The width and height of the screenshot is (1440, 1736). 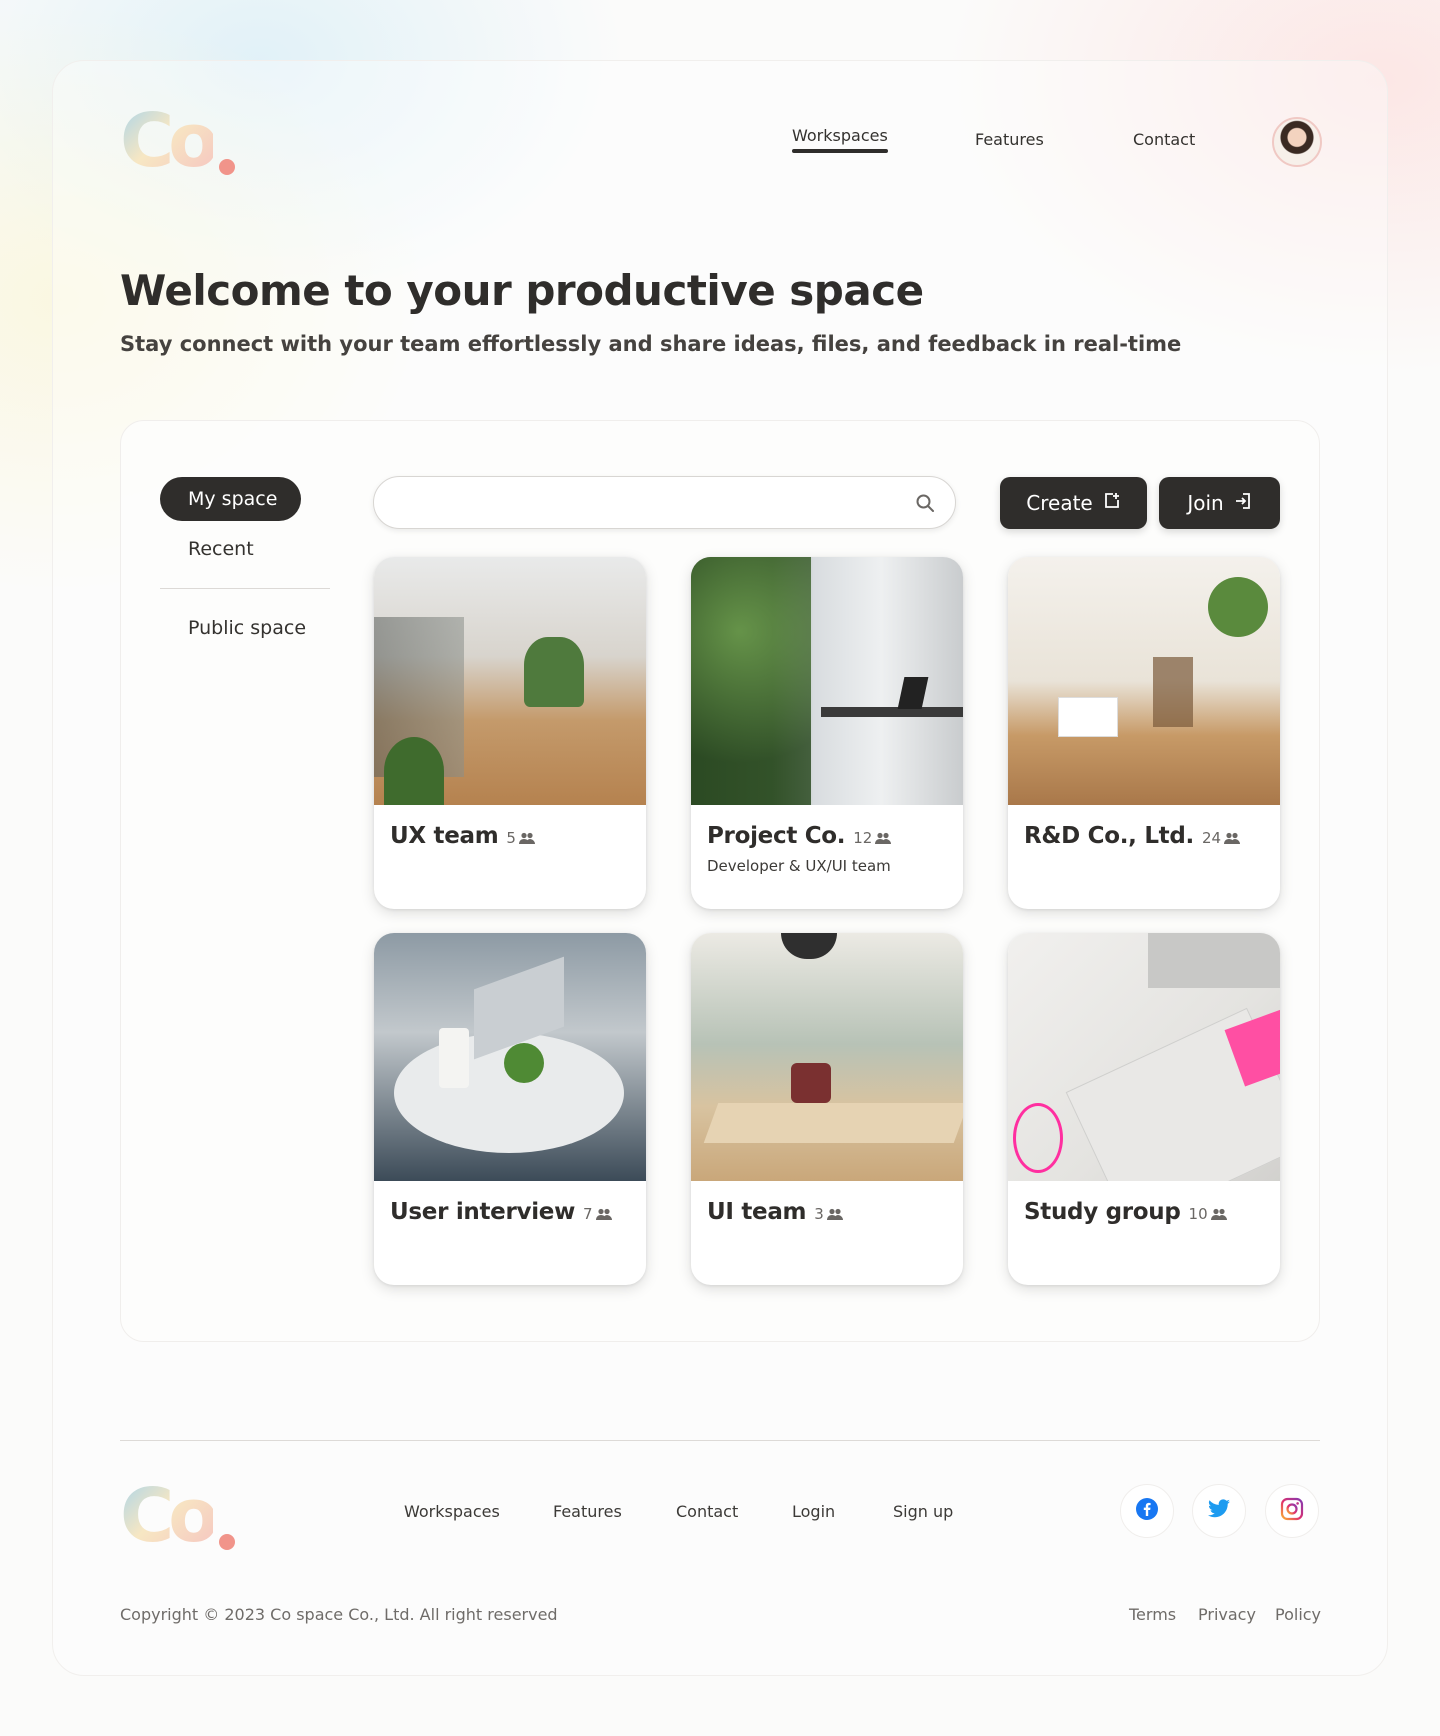 I want to click on office-lounge-photo, so click(x=510, y=681).